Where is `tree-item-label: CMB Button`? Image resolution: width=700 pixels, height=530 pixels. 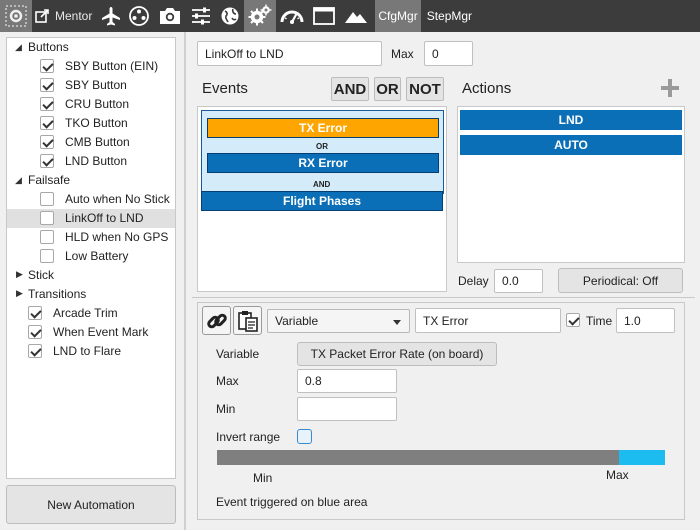
tree-item-label: CMB Button is located at coordinates (97, 142).